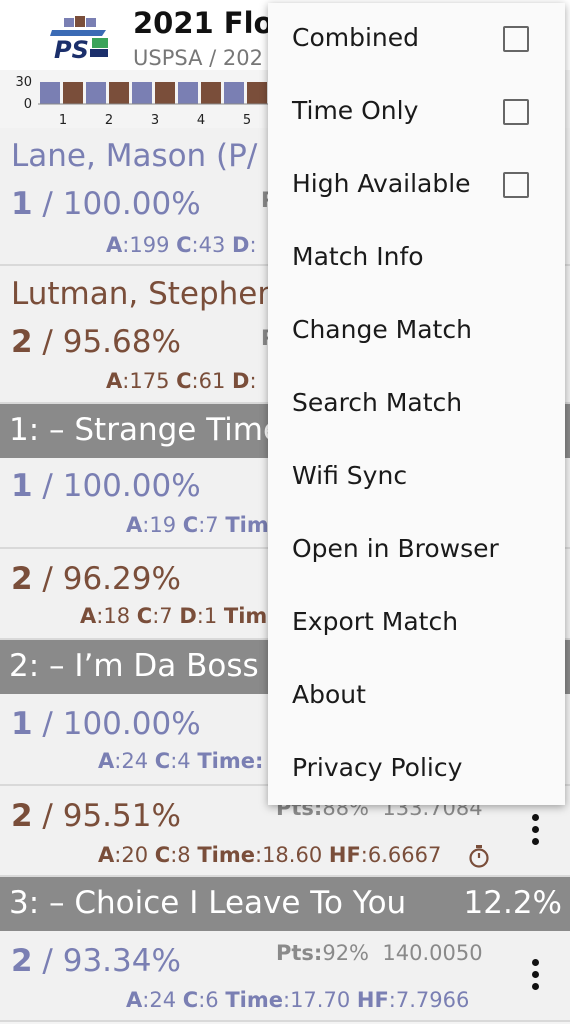  What do you see at coordinates (377, 767) in the screenshot?
I see `menu-item-label: Privacy Policy` at bounding box center [377, 767].